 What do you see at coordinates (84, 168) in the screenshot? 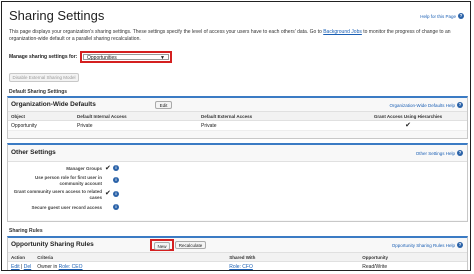
I see `setting-label: Manager Groups` at bounding box center [84, 168].